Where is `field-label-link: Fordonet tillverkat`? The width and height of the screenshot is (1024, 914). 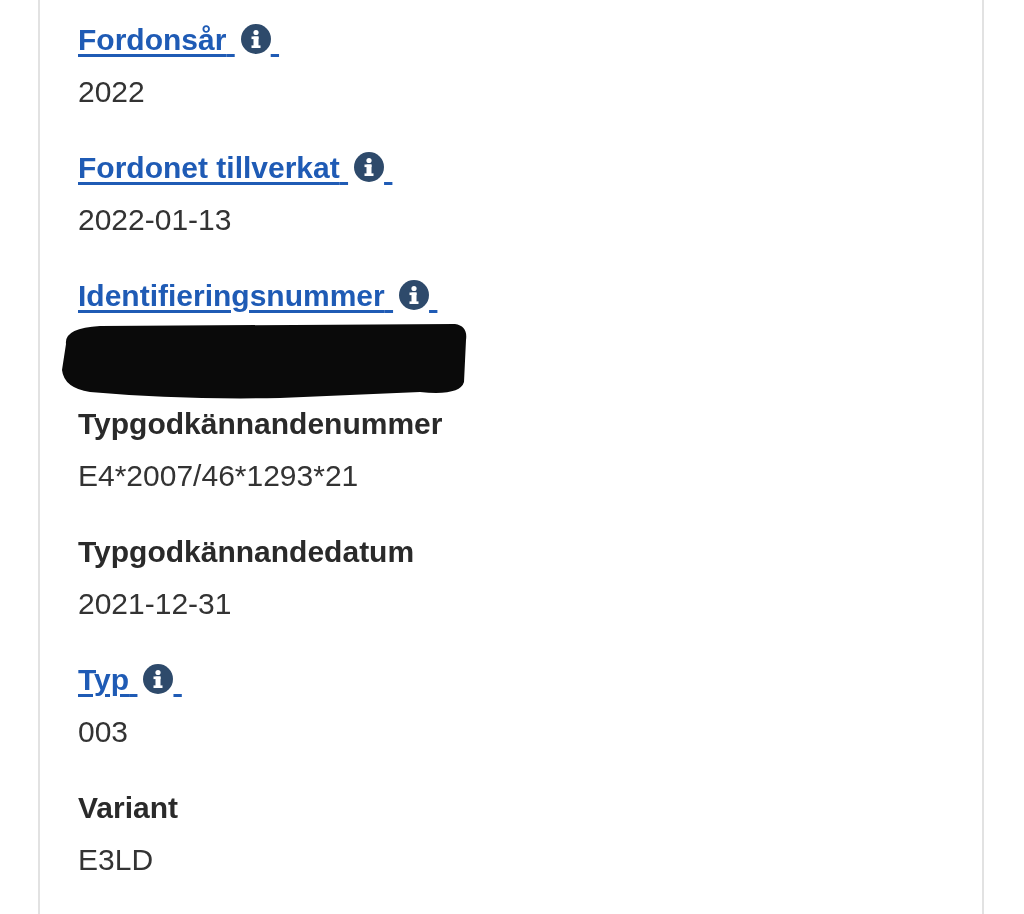 field-label-link: Fordonet tillverkat is located at coordinates (235, 168).